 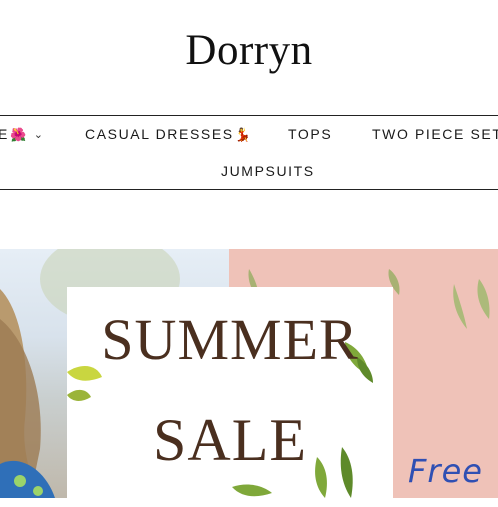 I want to click on nav-top-border, so click(x=249, y=115).